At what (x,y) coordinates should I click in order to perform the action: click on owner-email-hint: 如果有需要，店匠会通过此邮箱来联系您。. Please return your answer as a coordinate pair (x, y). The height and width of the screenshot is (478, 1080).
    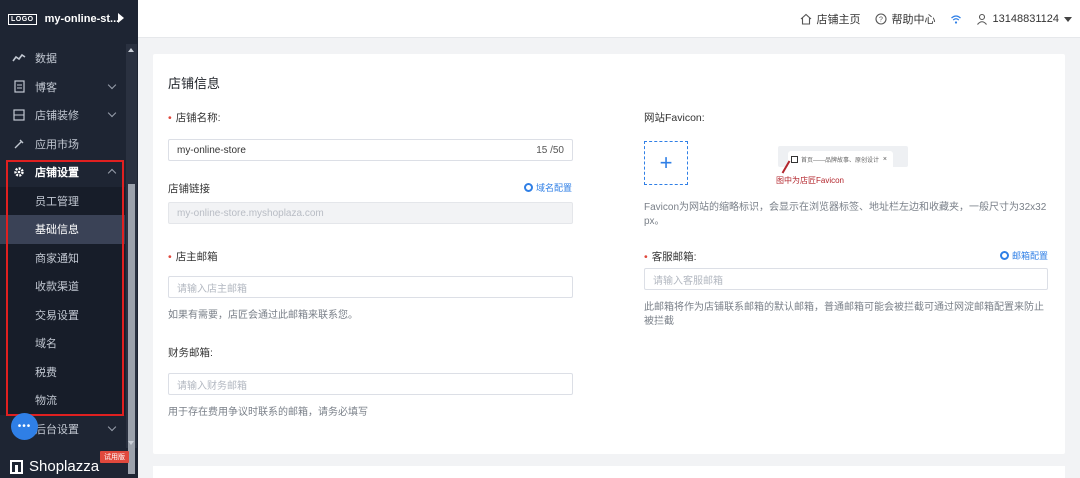
    Looking at the image, I should click on (263, 315).